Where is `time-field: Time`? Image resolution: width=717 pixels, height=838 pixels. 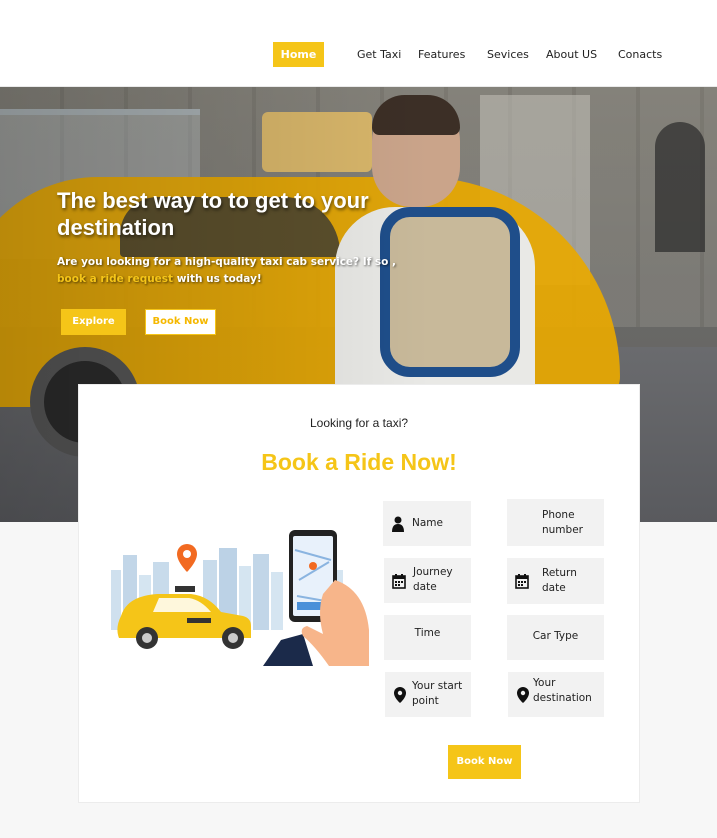
time-field: Time is located at coordinates (427, 637).